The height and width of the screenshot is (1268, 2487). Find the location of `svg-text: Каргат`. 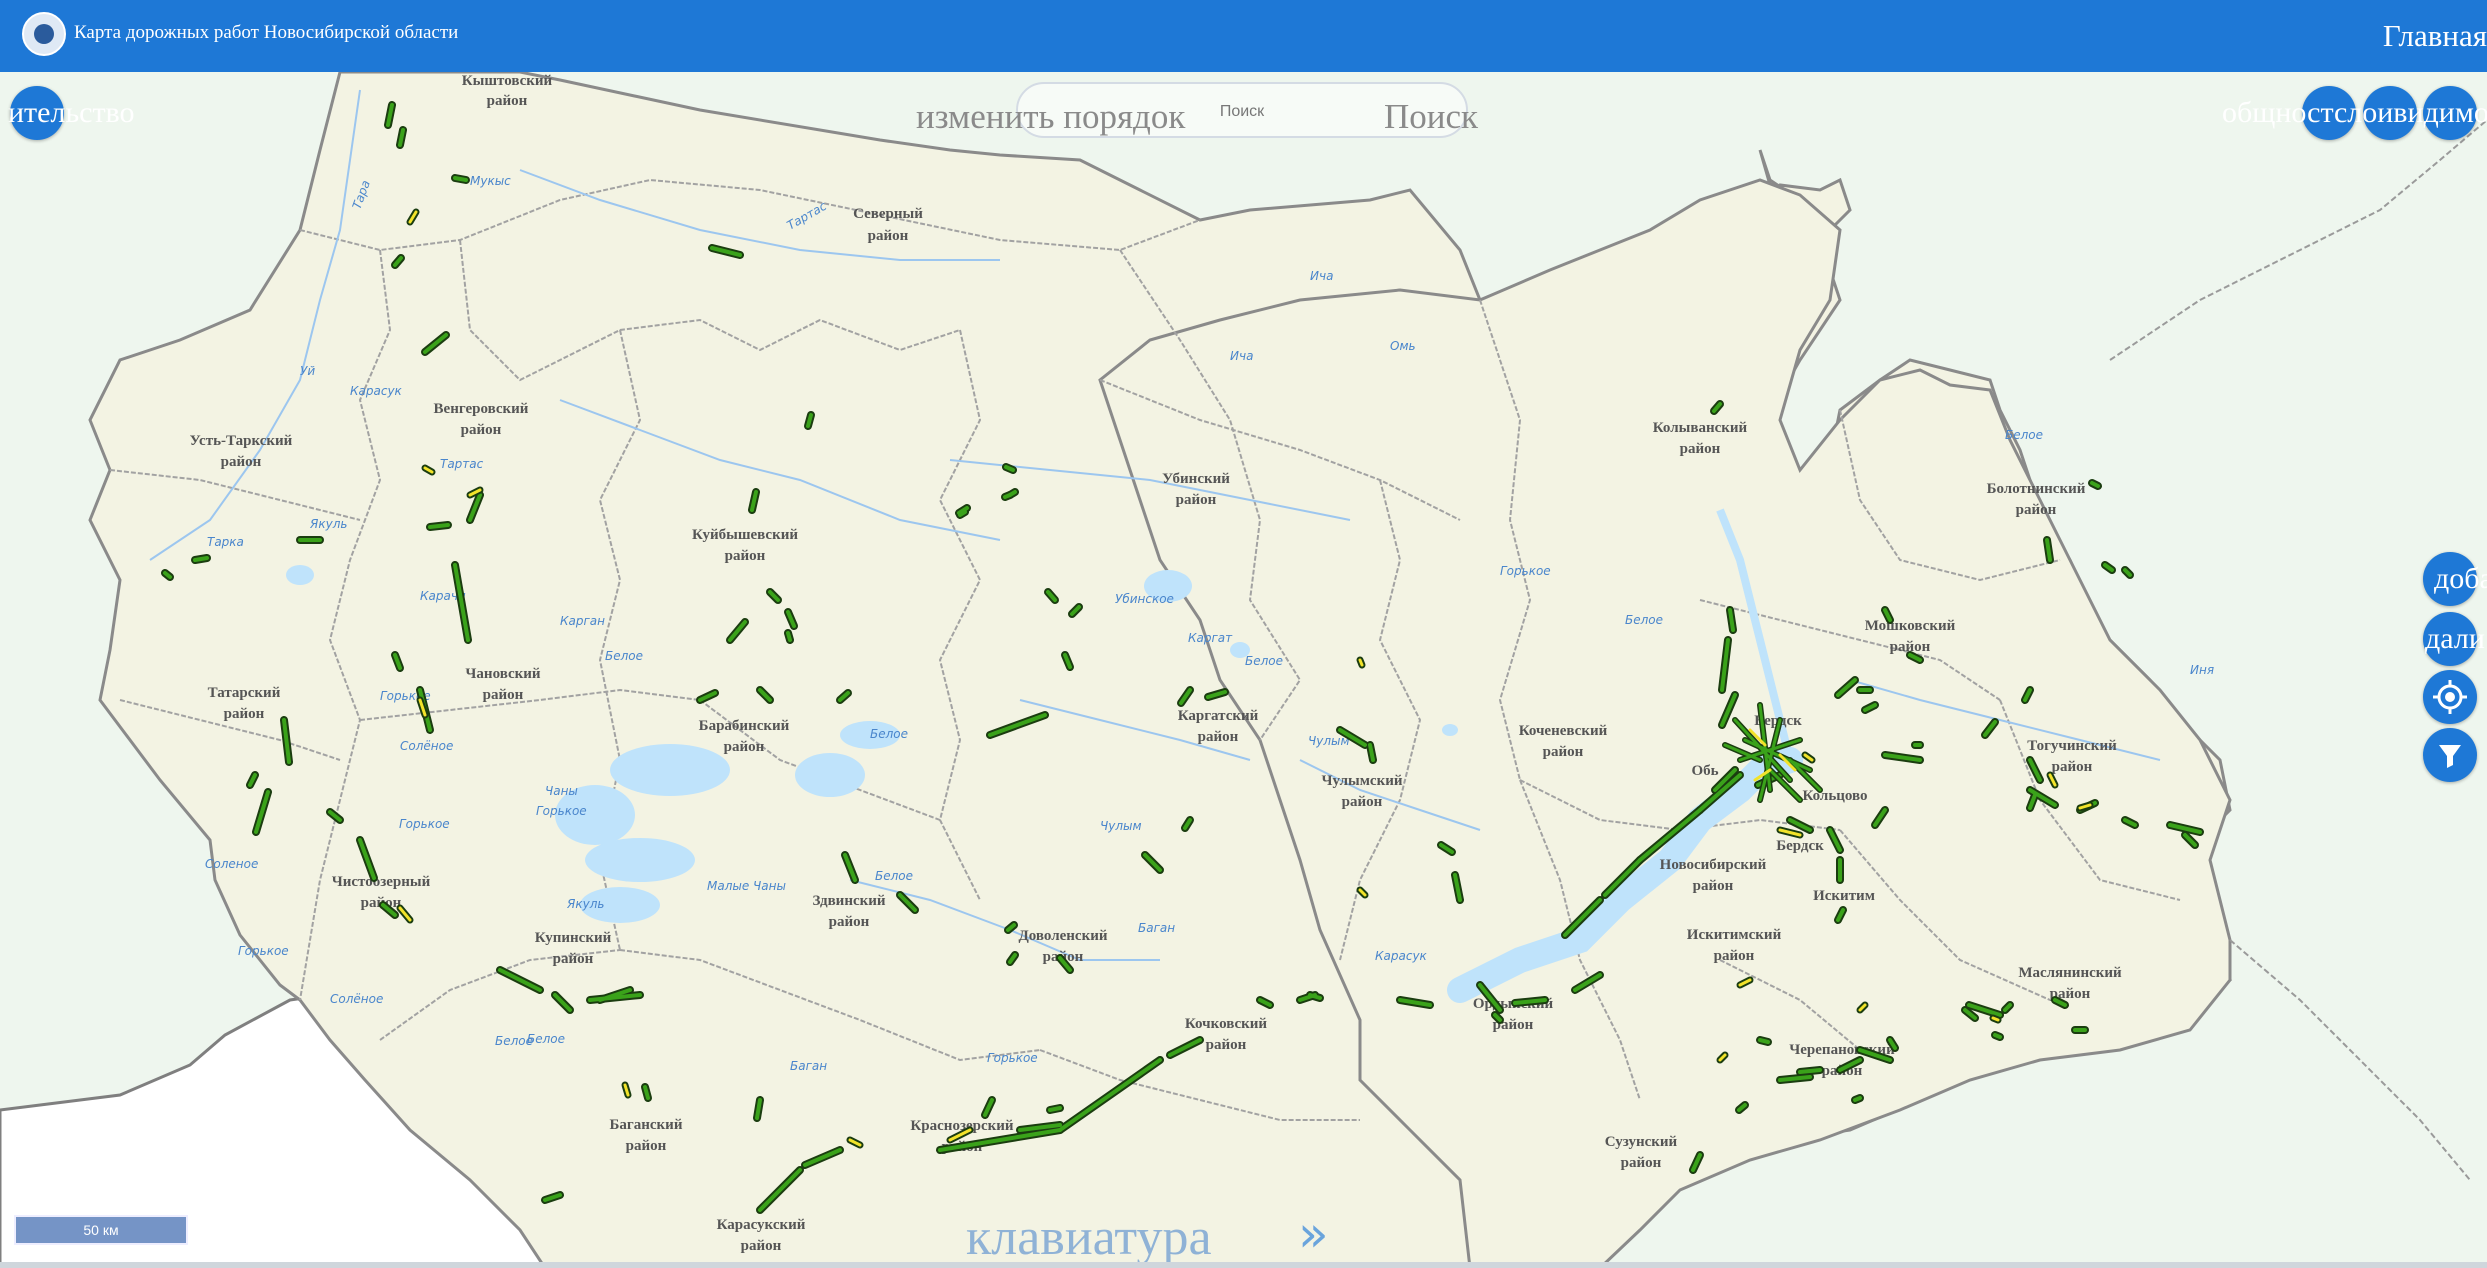

svg-text: Каргат is located at coordinates (1210, 638).